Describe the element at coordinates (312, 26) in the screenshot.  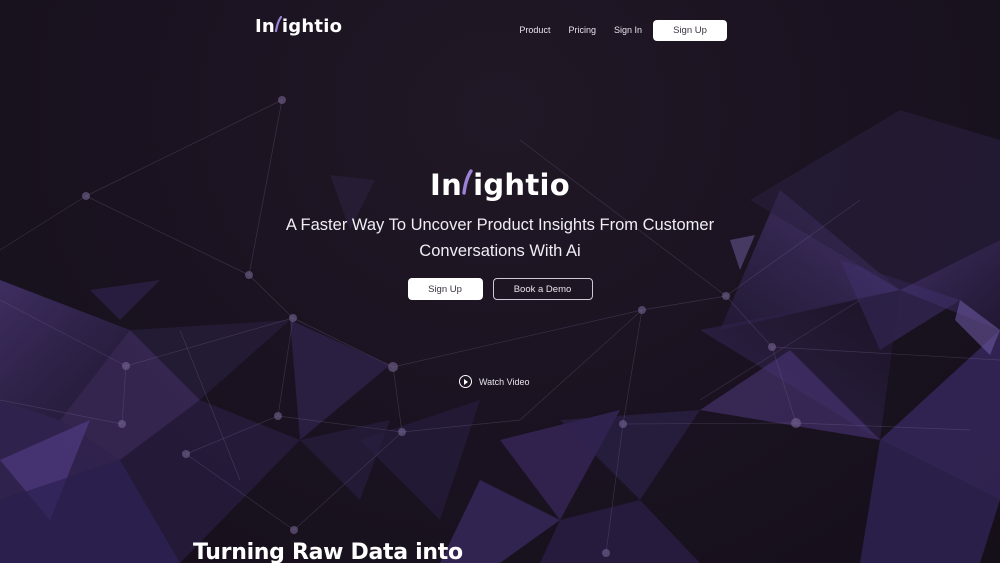
I see `brand-name-suffix: ightio` at that location.